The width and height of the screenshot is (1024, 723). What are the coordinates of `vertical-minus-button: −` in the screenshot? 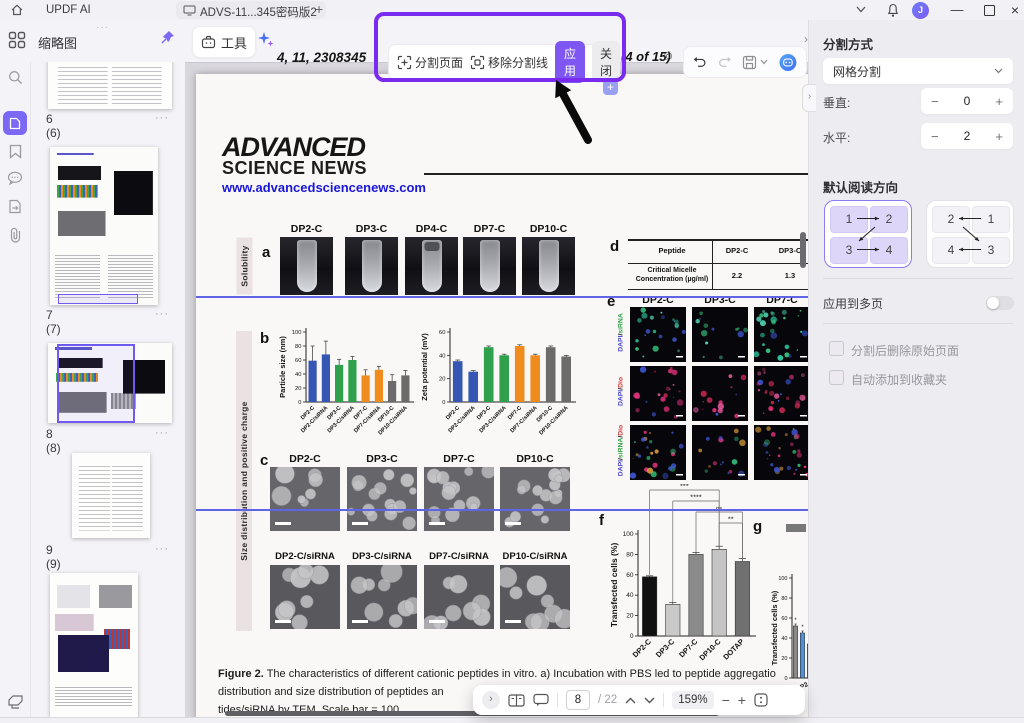 It's located at (935, 101).